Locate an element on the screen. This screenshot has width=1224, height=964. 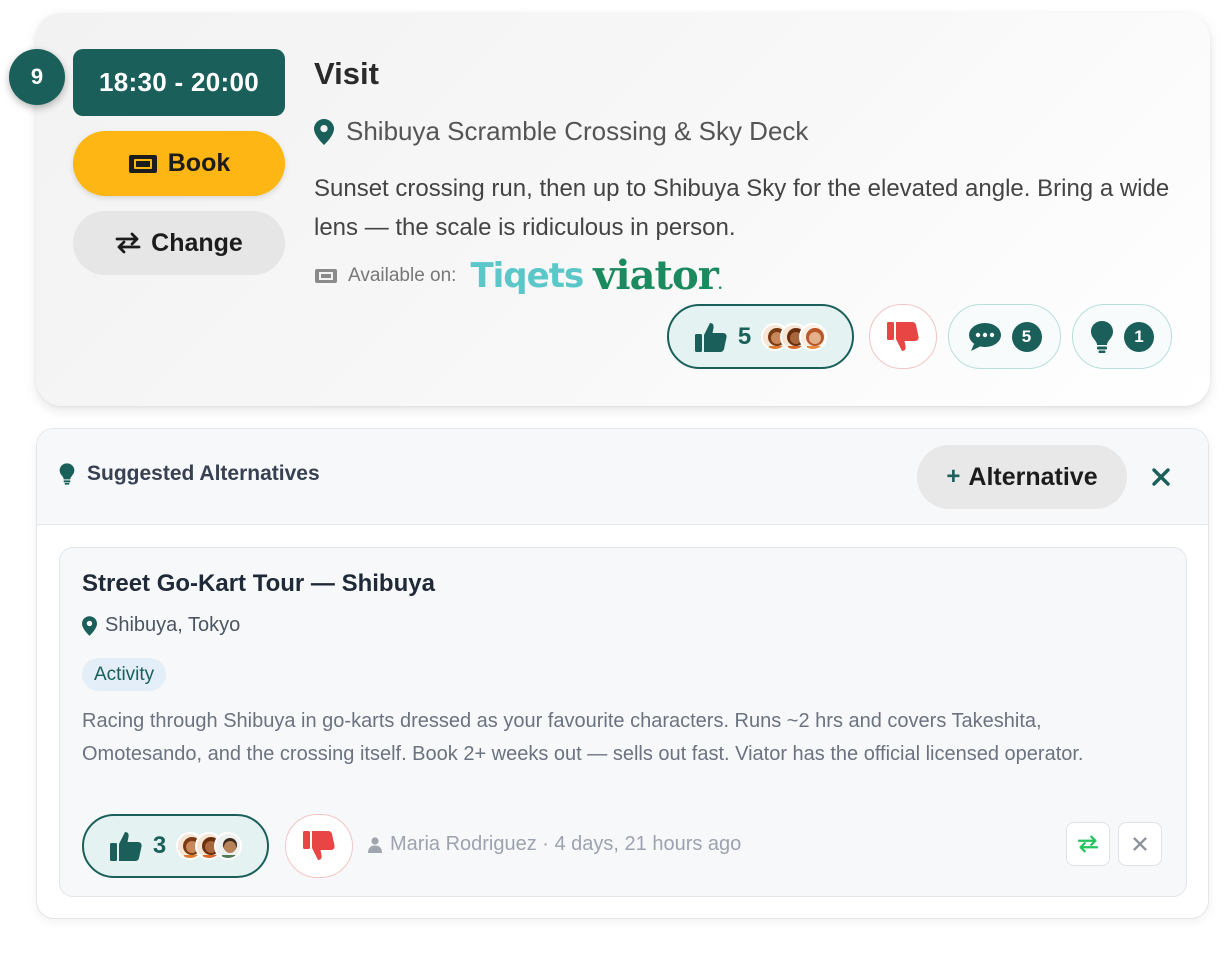
idea-count: 1 is located at coordinates (1139, 336).